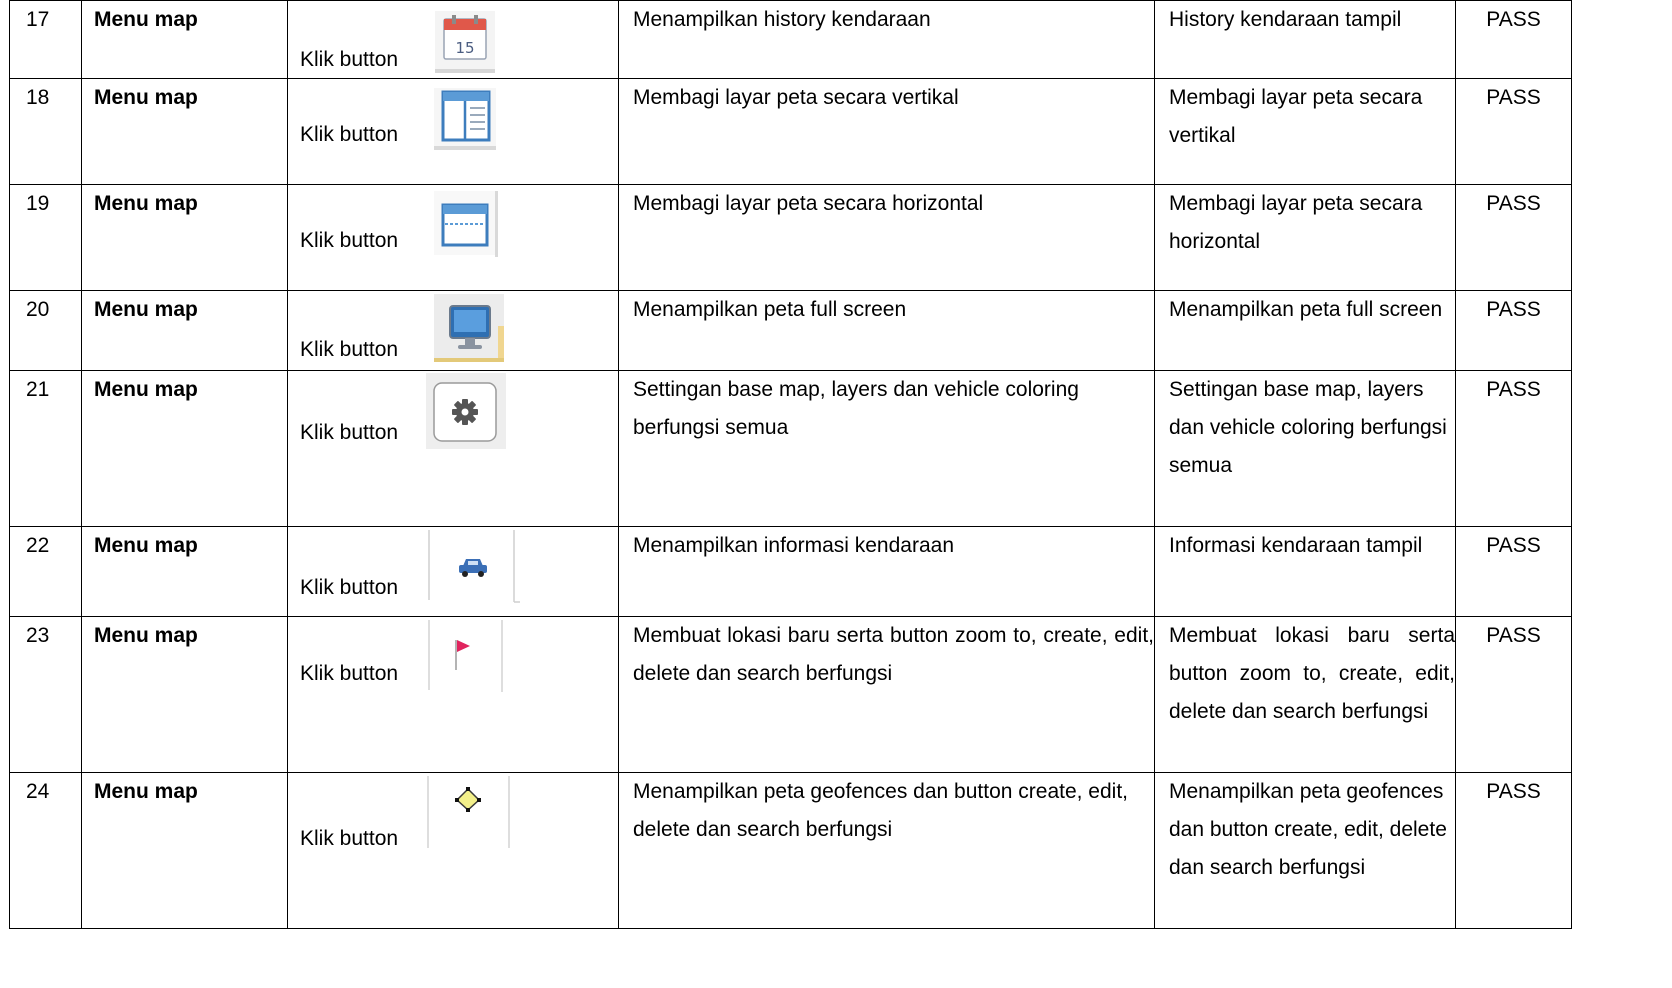 The image size is (1672, 988). I want to click on action-cell: Klik button 15, so click(453, 39).